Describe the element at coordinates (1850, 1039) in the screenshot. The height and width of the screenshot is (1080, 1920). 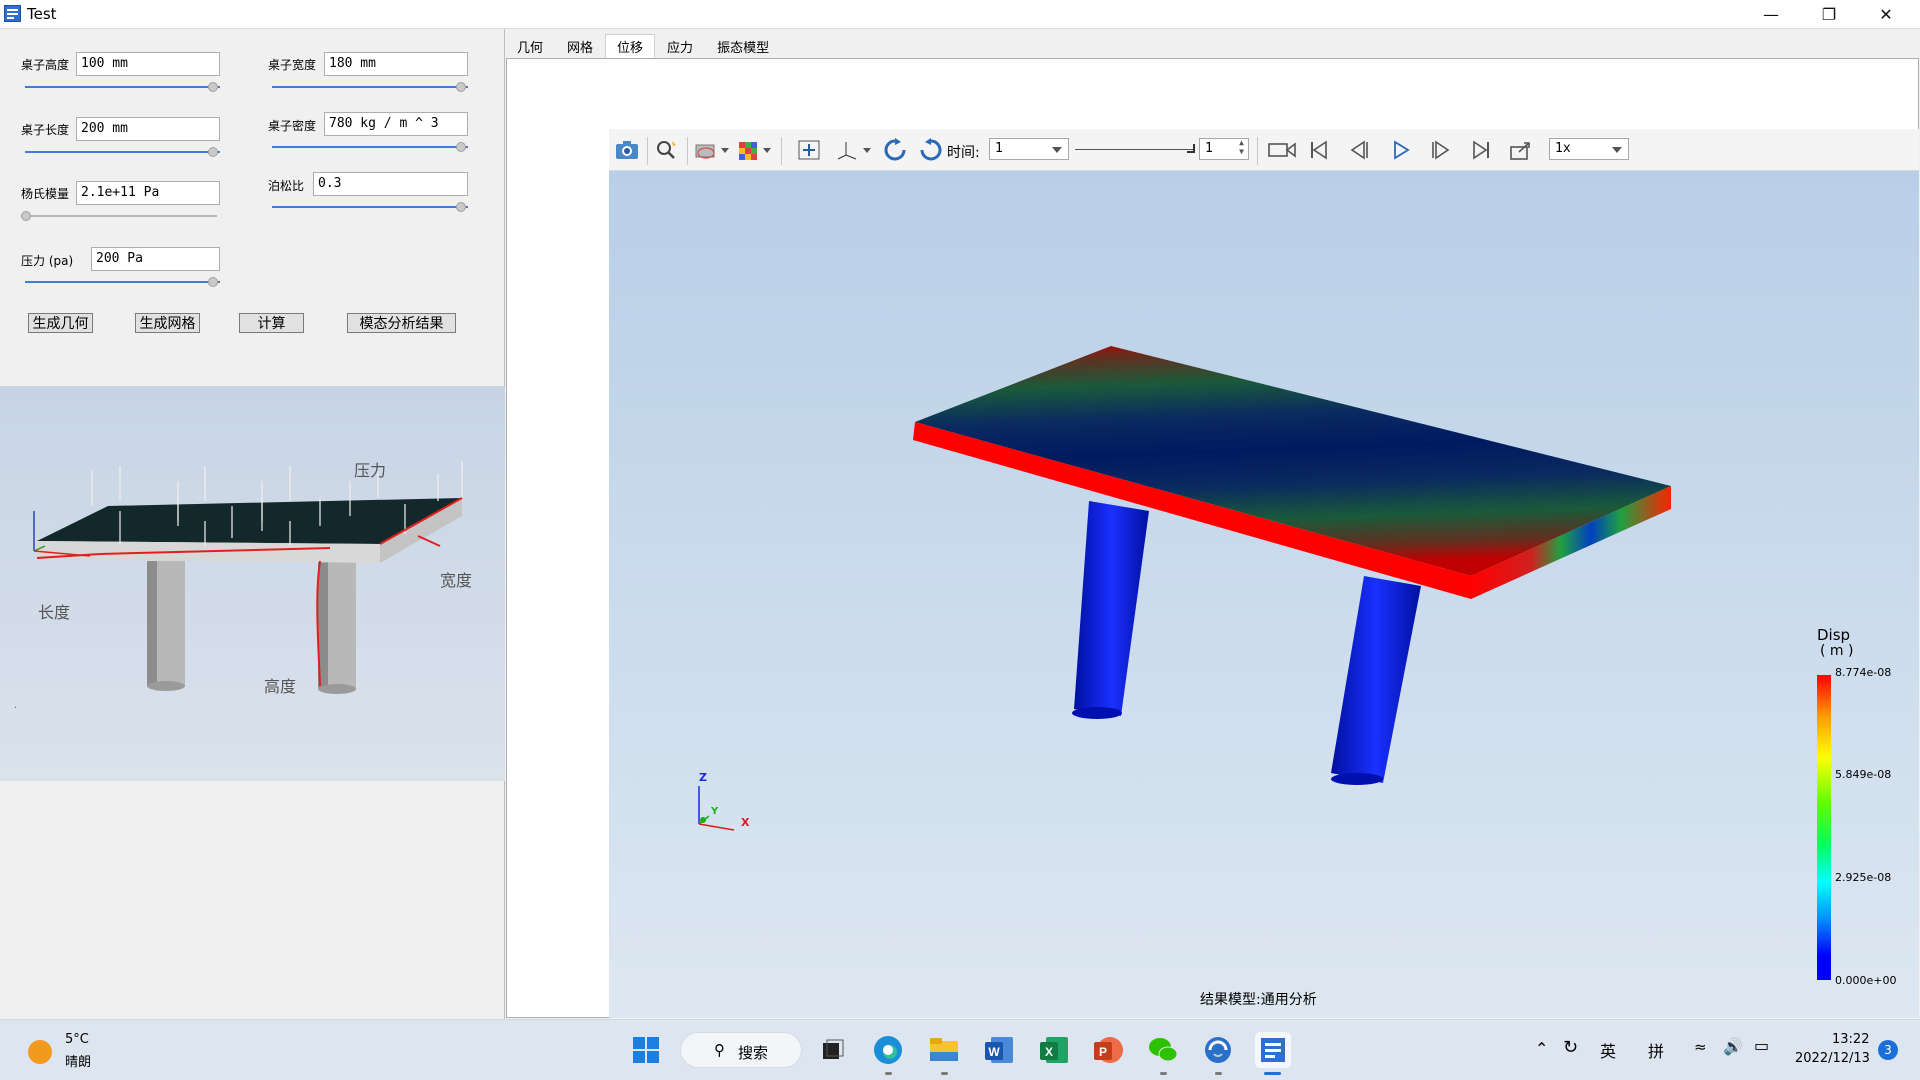
I see `clock-time: 13:22` at that location.